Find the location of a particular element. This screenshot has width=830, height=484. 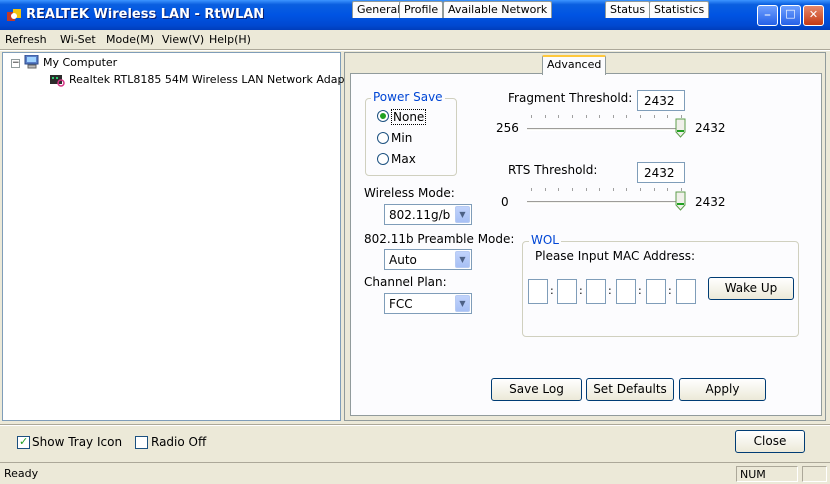

tab-advanced: Advanced is located at coordinates (574, 65).